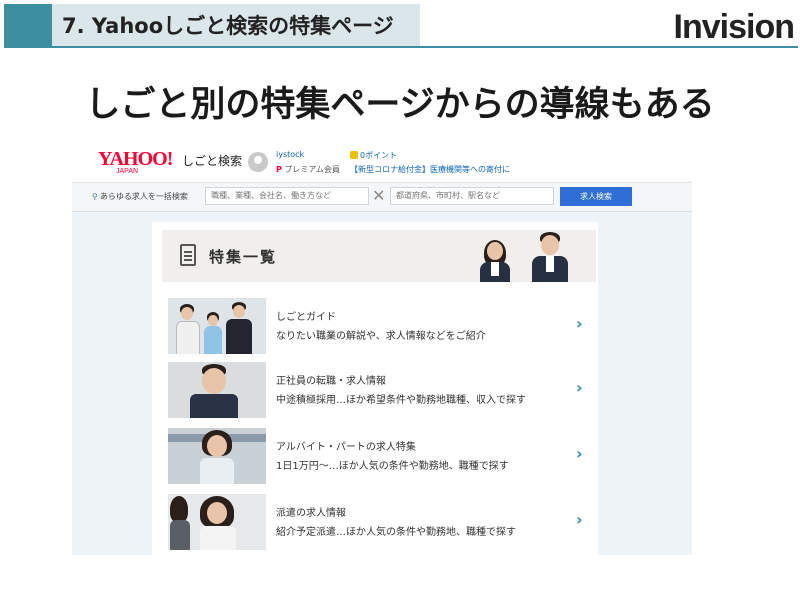  Describe the element at coordinates (430, 169) in the screenshot. I see `notice-link: 【新型コロナ給付金】医療機関等への寄付に` at that location.